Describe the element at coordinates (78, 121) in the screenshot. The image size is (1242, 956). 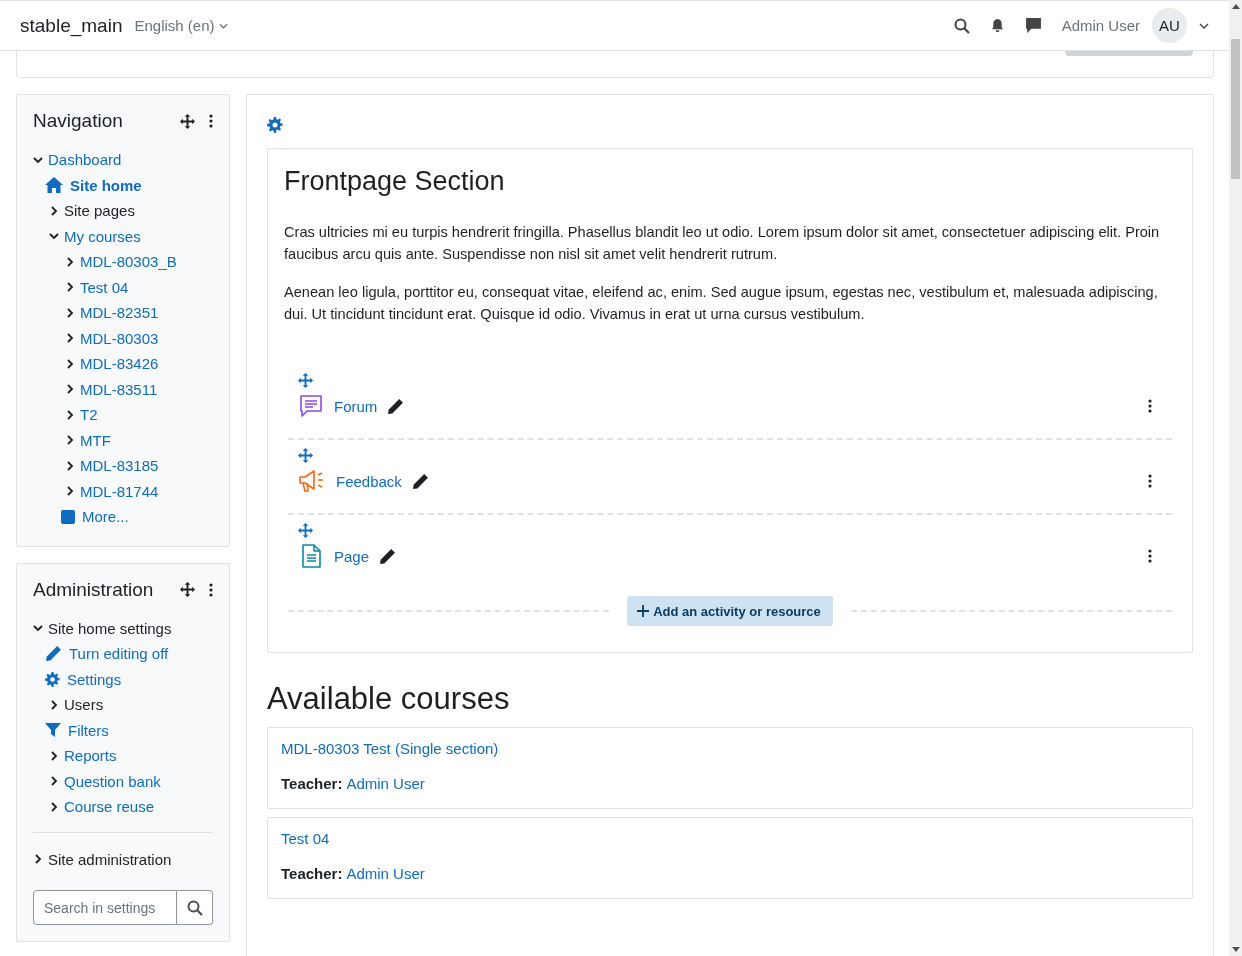
I see `block-title: Navigation` at that location.